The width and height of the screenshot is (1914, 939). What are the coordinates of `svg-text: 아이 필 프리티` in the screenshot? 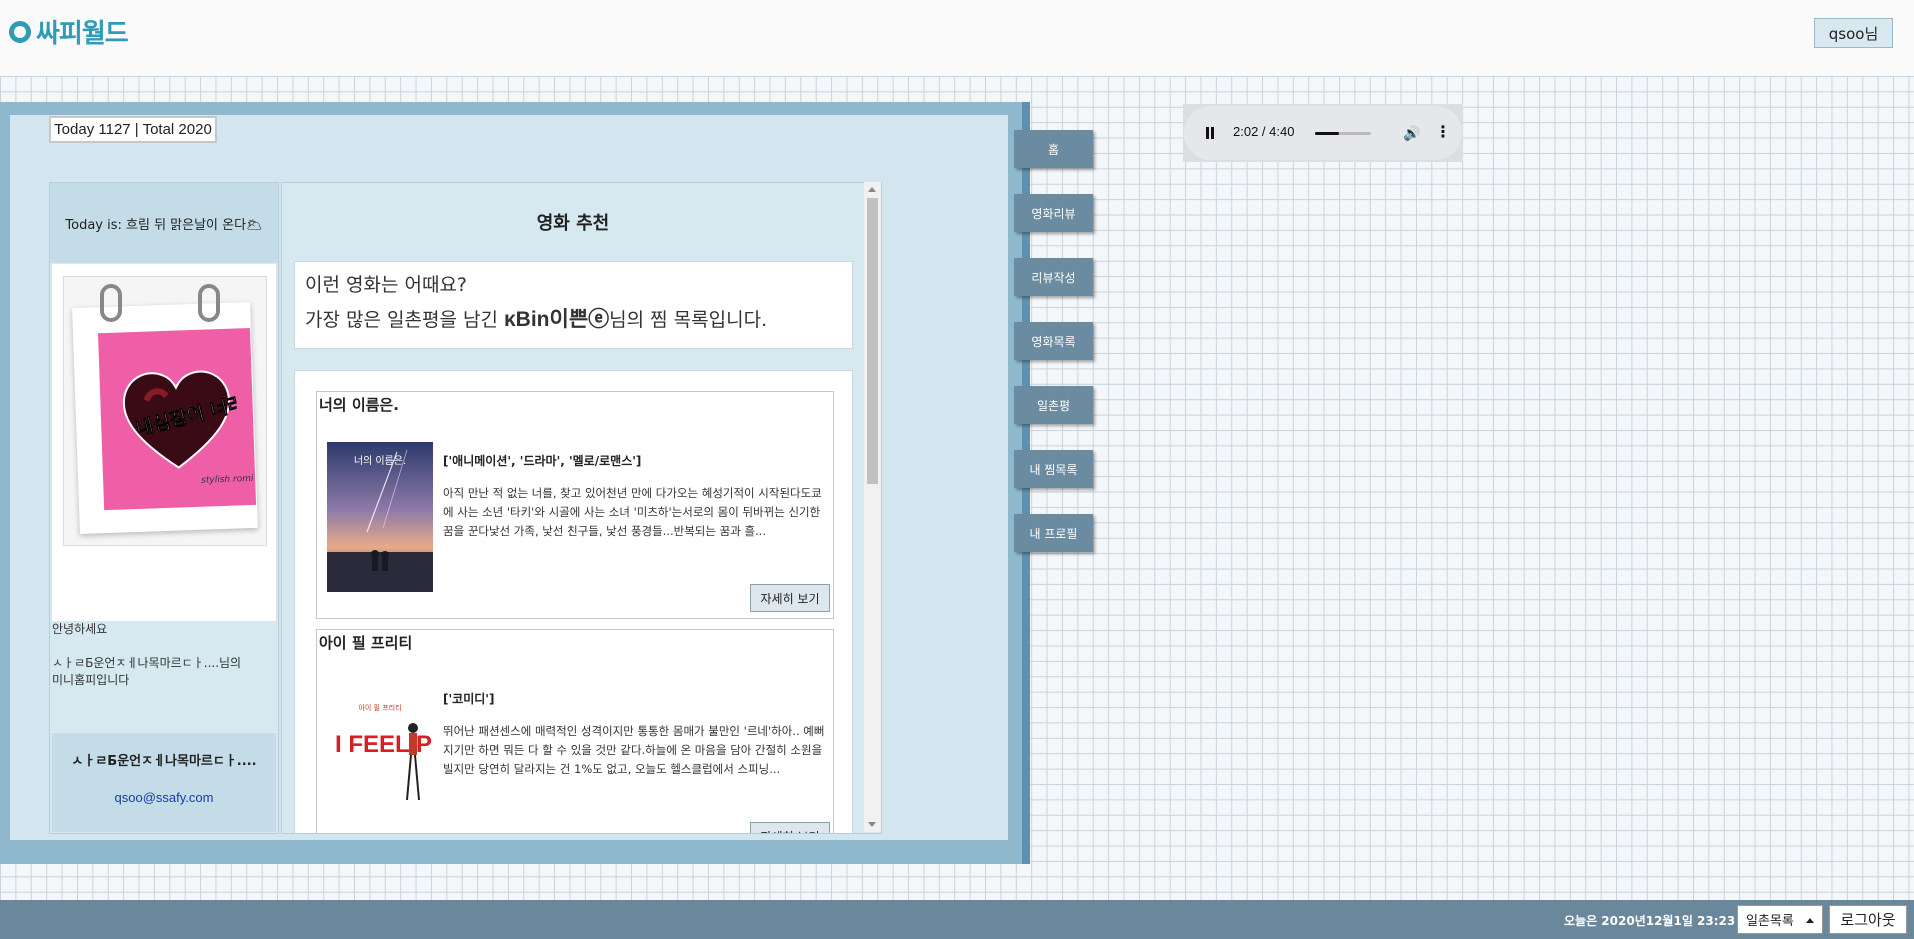 It's located at (379, 707).